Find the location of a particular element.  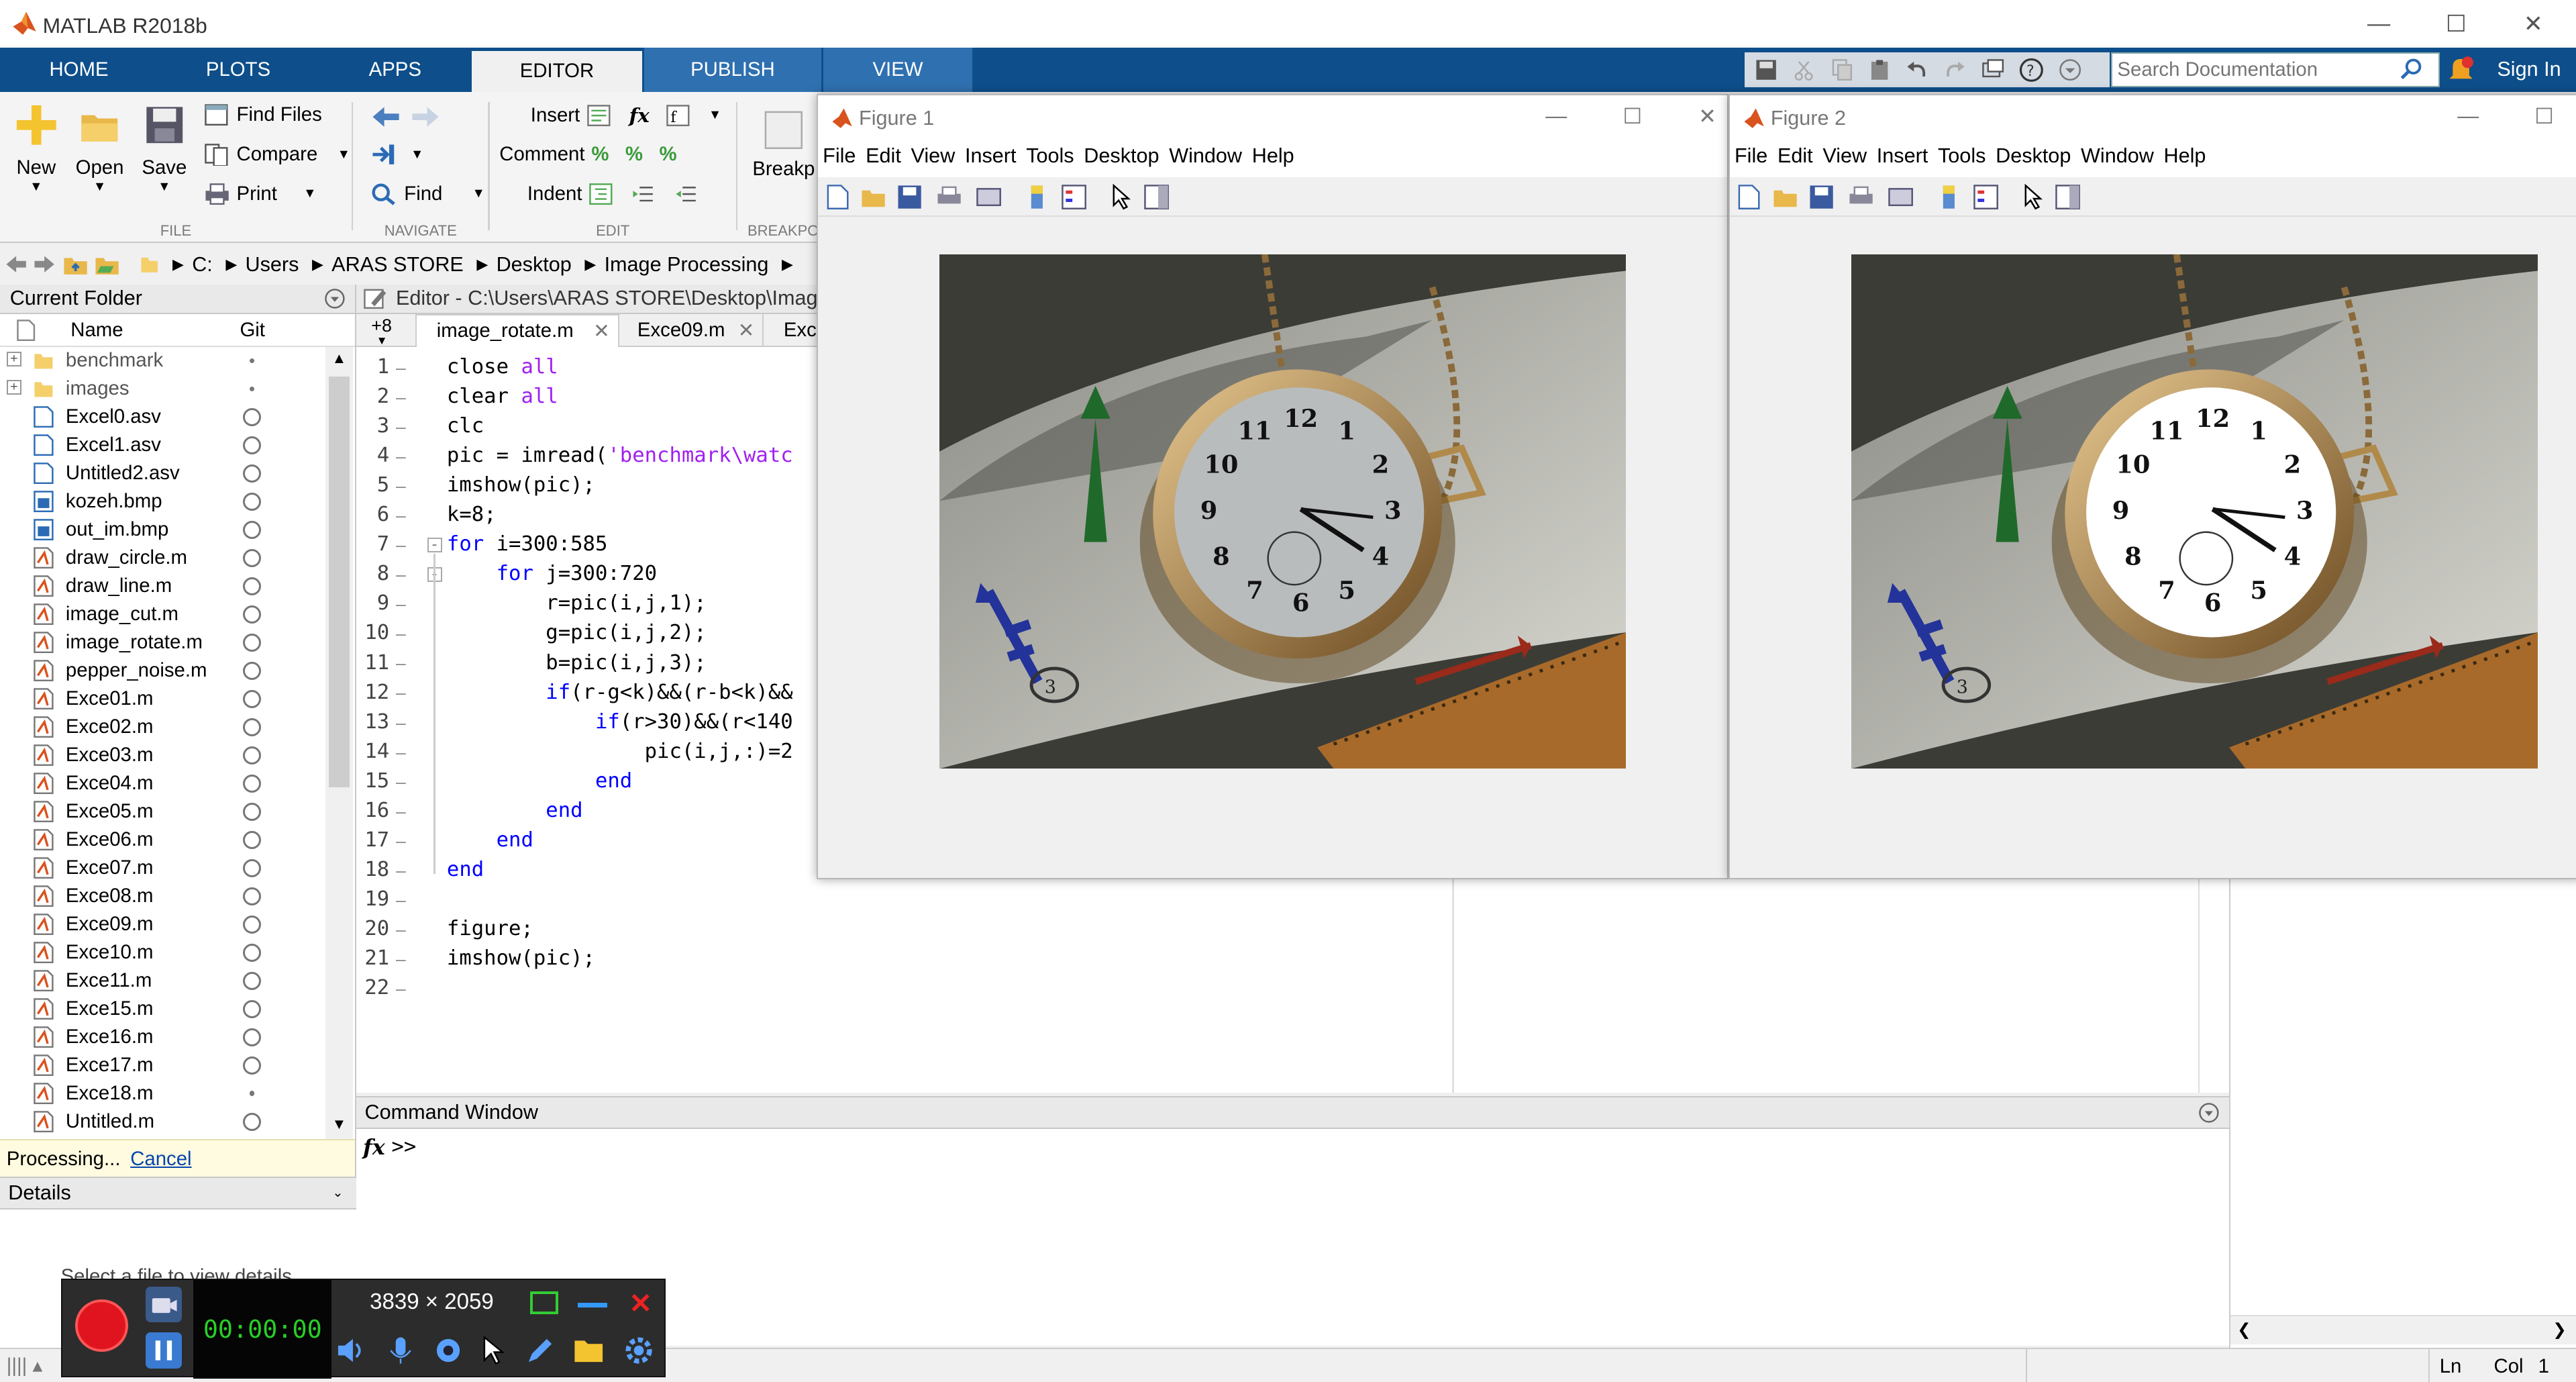

back-icon is located at coordinates (16, 264).